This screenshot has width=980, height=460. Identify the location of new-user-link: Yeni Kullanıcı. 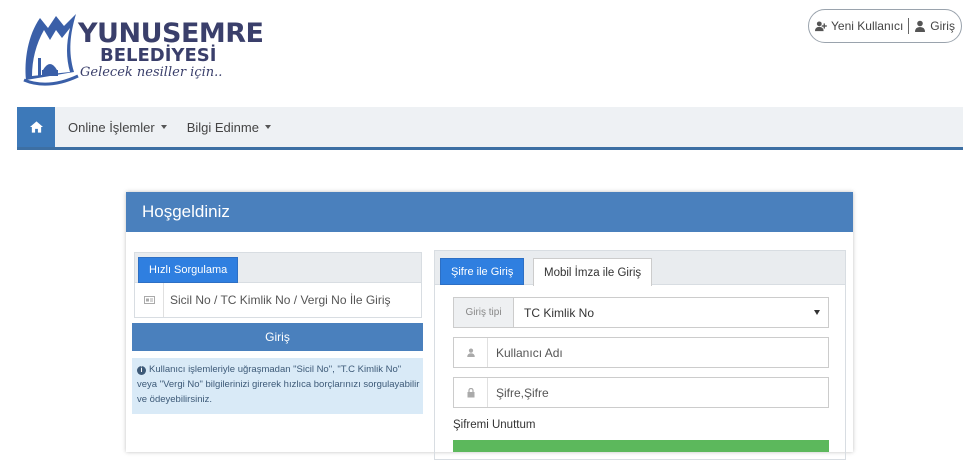
(859, 26).